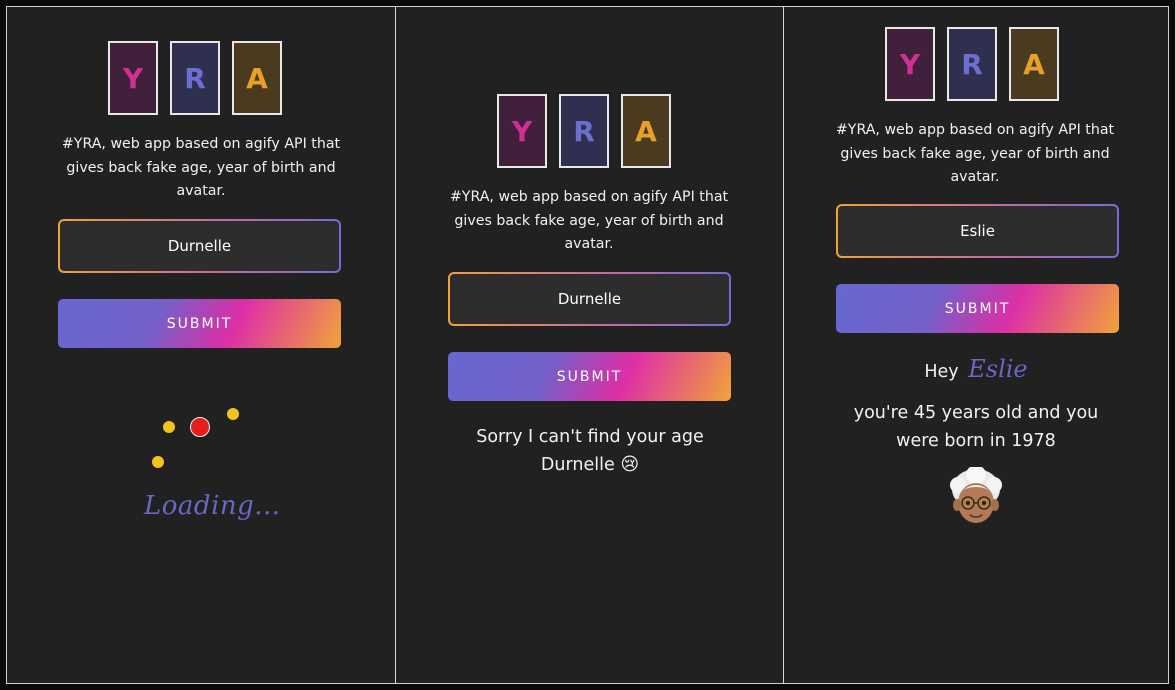 This screenshot has width=1175, height=690. Describe the element at coordinates (976, 441) in the screenshot. I see `birth-year-line: were born in 1978` at that location.